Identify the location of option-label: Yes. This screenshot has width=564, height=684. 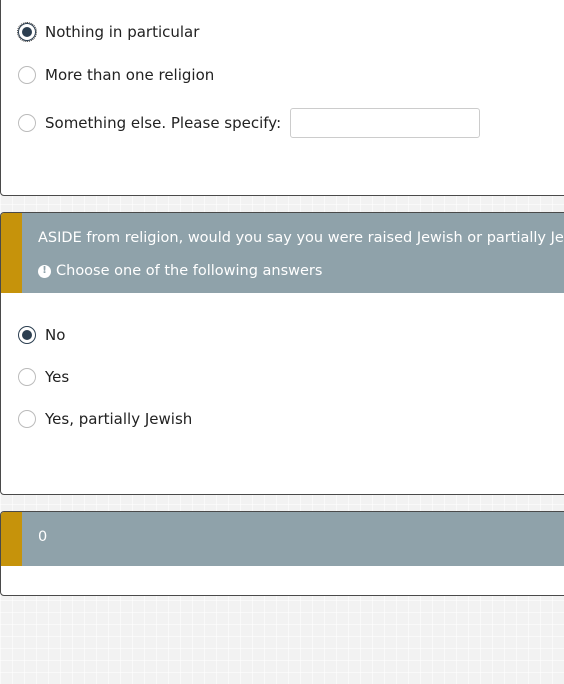
(57, 377).